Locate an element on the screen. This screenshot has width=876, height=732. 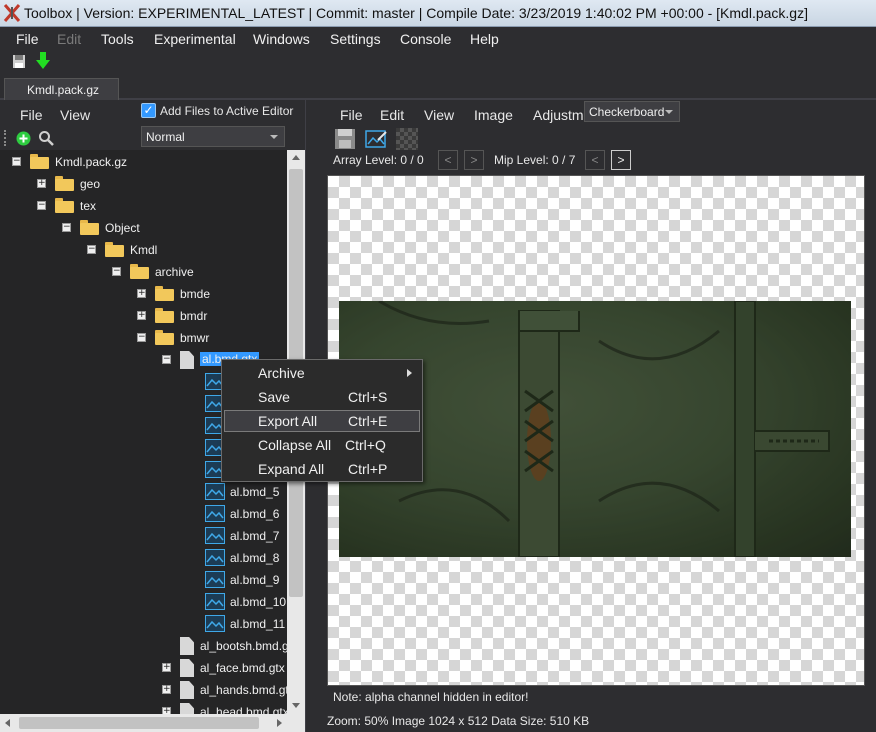
context-menu-save-shortcut: Ctrl+S is located at coordinates (368, 397).